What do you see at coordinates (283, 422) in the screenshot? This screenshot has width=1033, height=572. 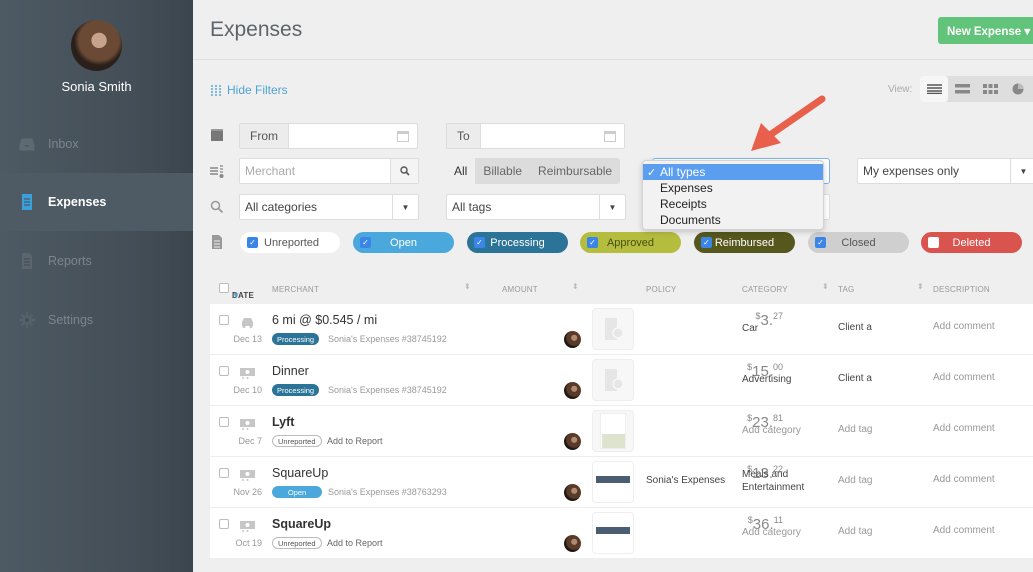 I see `merchant-name: Lyft` at bounding box center [283, 422].